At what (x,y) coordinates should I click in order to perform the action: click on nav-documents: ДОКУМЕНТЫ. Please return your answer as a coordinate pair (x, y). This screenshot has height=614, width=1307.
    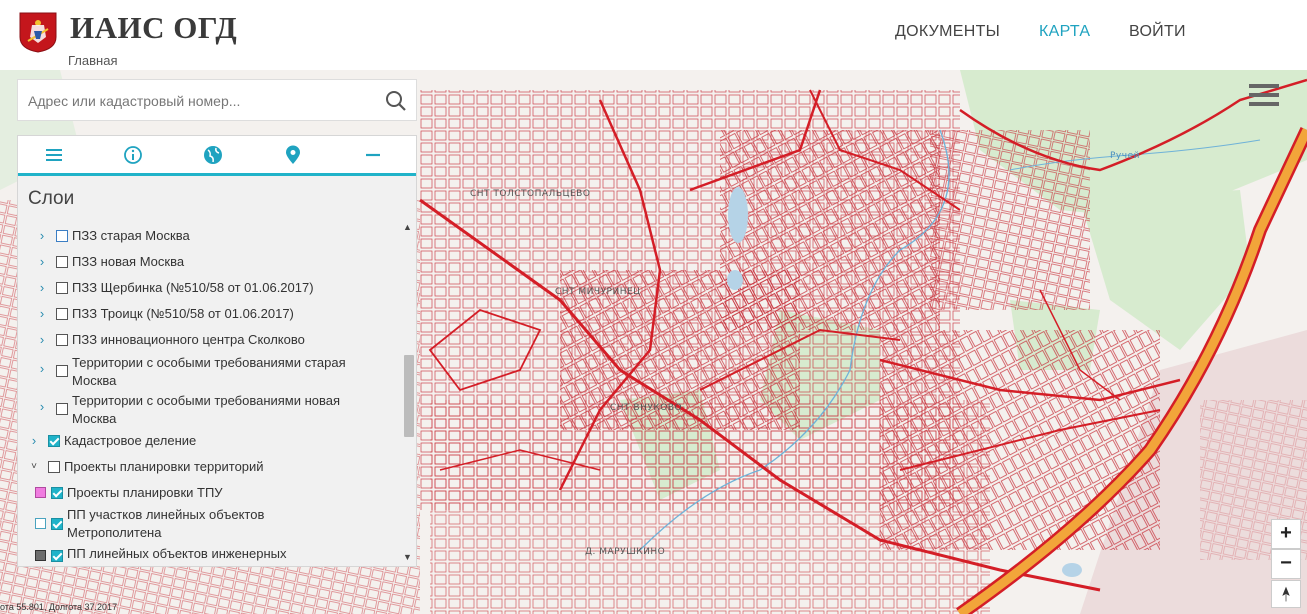
    Looking at the image, I should click on (947, 32).